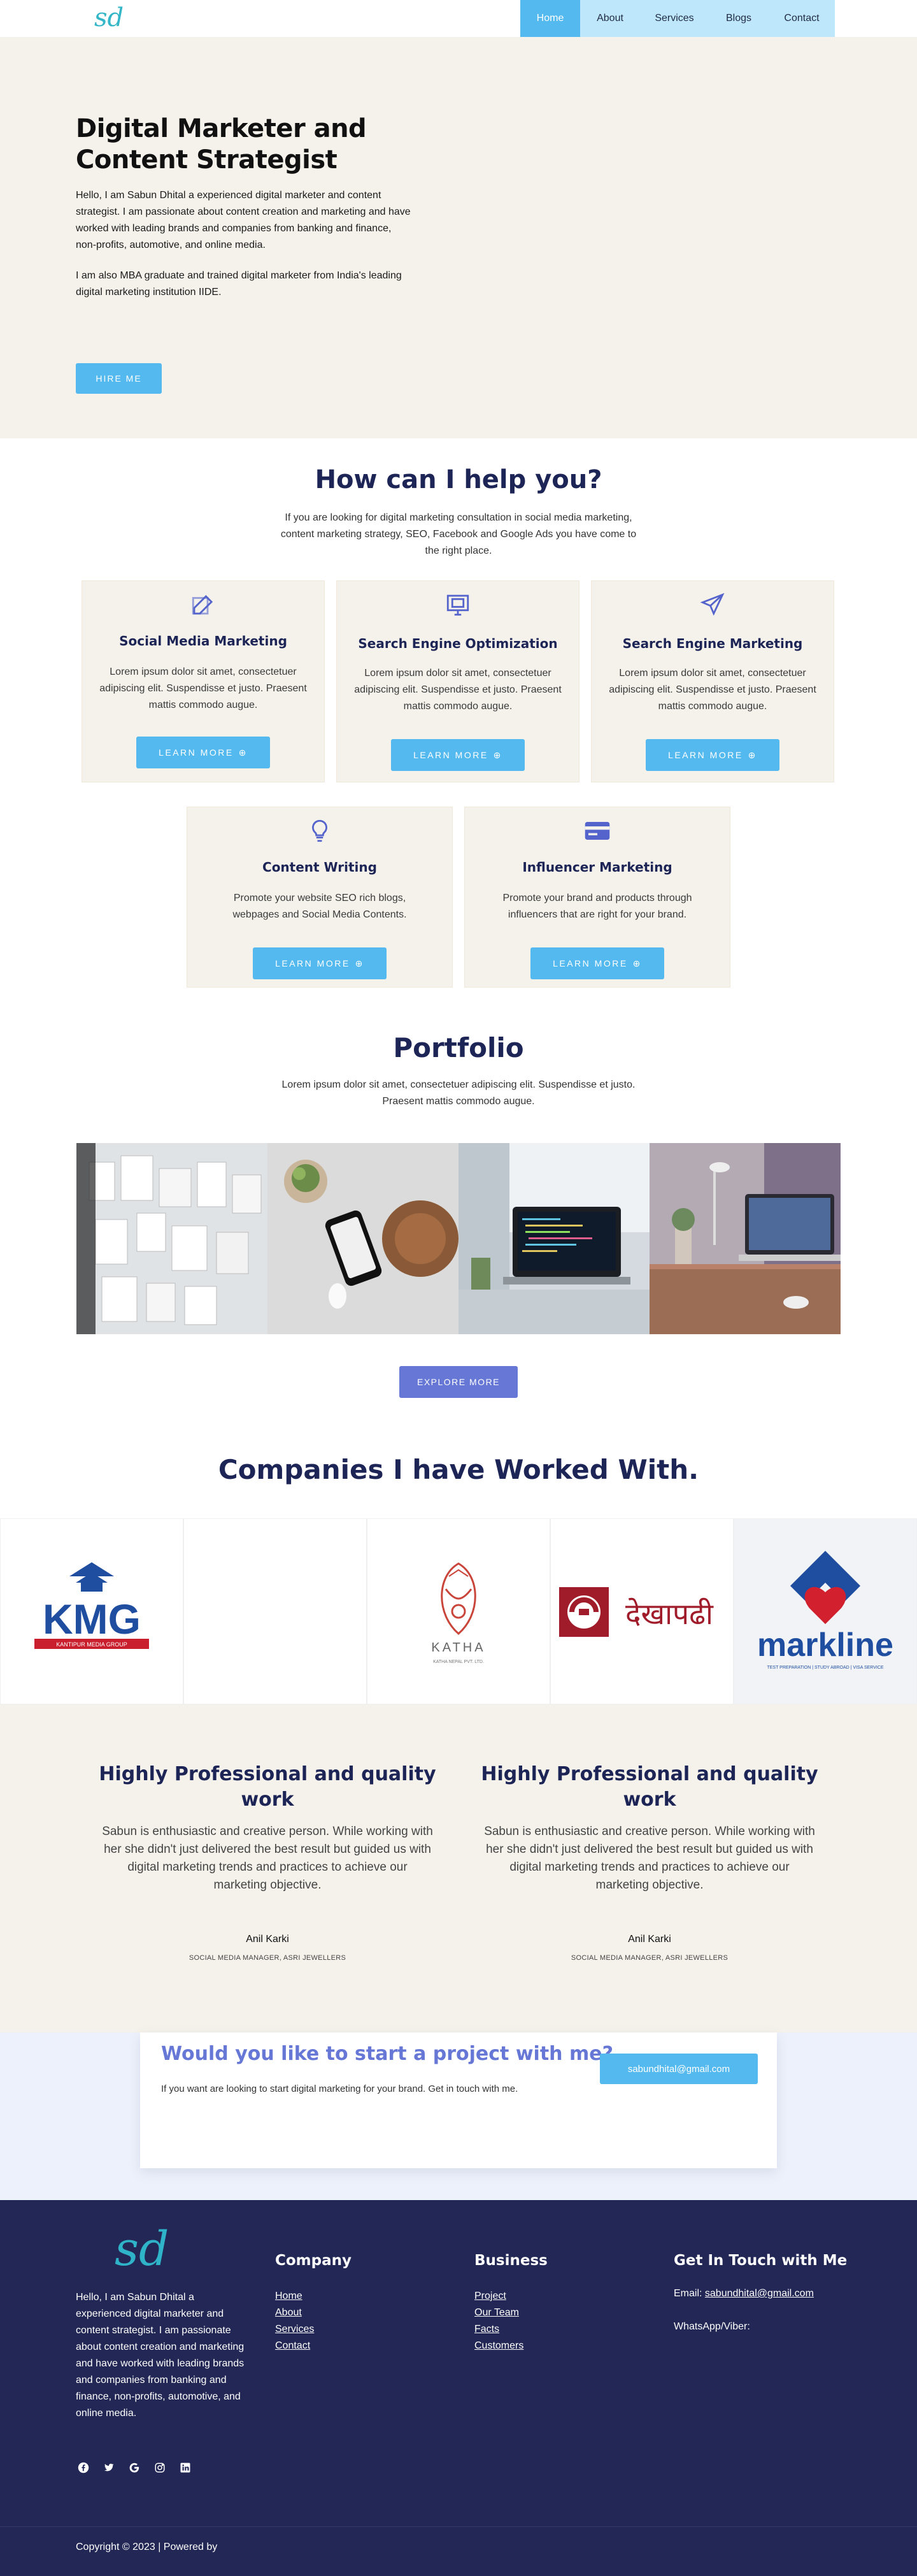  What do you see at coordinates (679, 2069) in the screenshot?
I see `cta-email-button: sabundhital@gmail.com` at bounding box center [679, 2069].